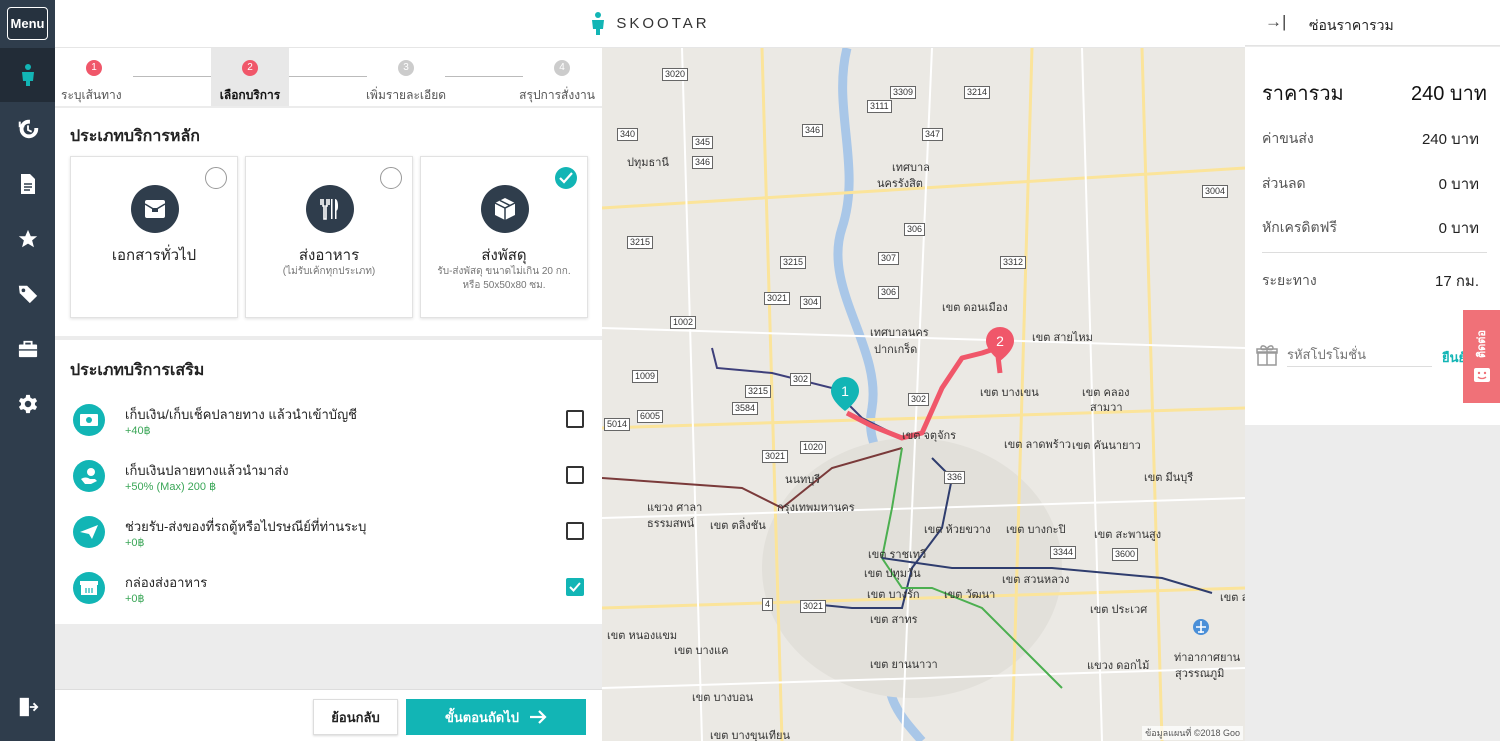  I want to click on map-label: นนทบุรี, so click(803, 480).